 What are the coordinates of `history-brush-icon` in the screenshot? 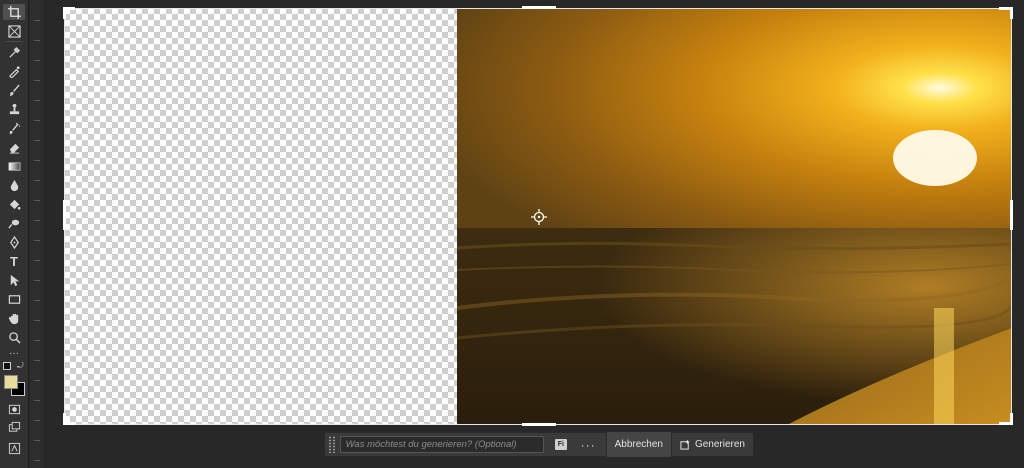 It's located at (14, 128).